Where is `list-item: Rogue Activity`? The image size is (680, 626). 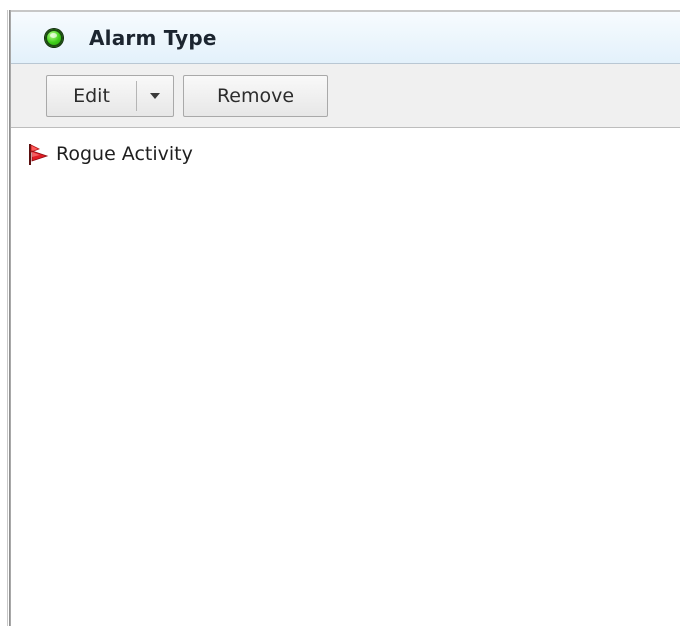 list-item: Rogue Activity is located at coordinates (109, 154).